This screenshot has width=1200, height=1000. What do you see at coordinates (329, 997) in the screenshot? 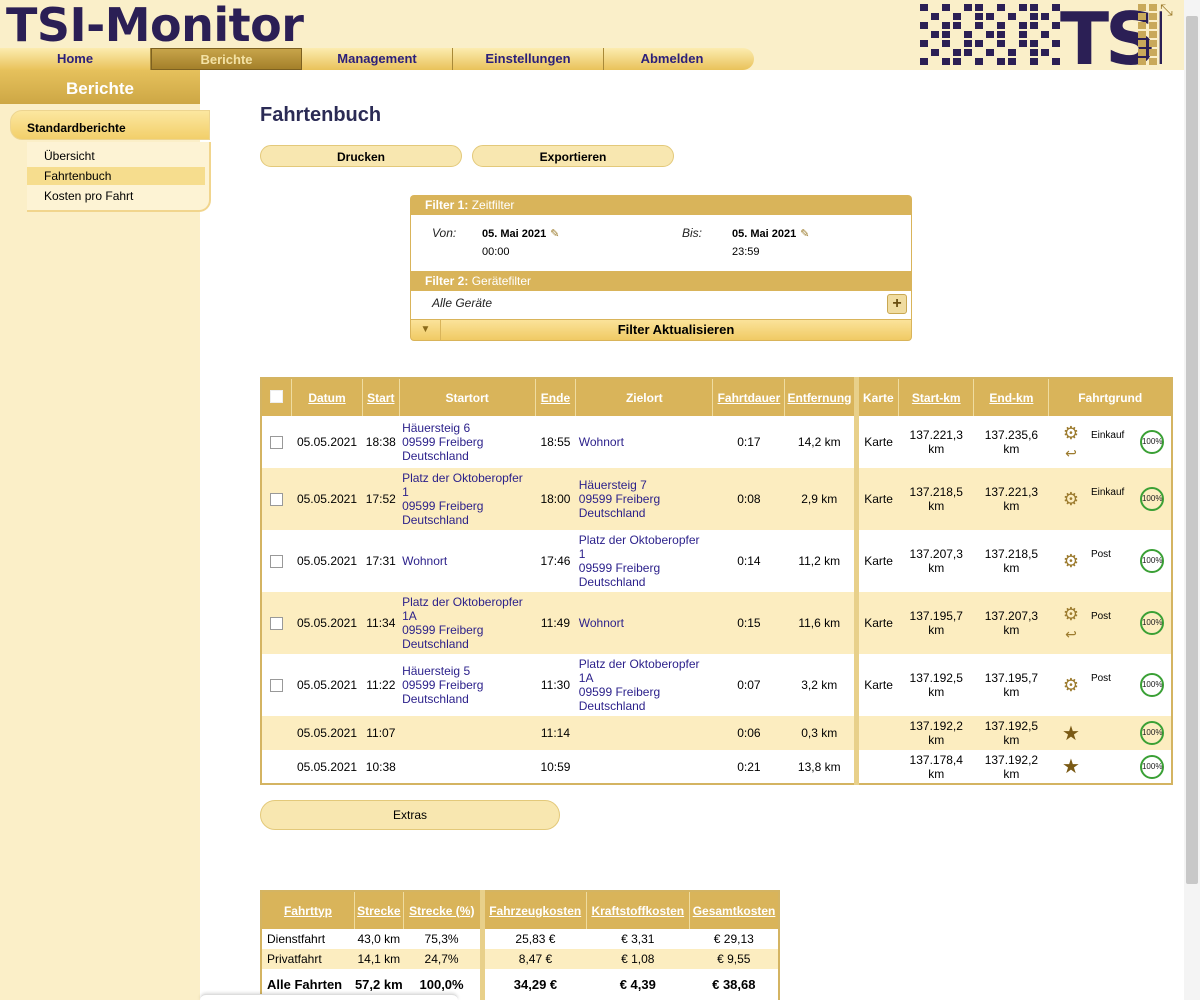
I see `bottom-popup-edge` at bounding box center [329, 997].